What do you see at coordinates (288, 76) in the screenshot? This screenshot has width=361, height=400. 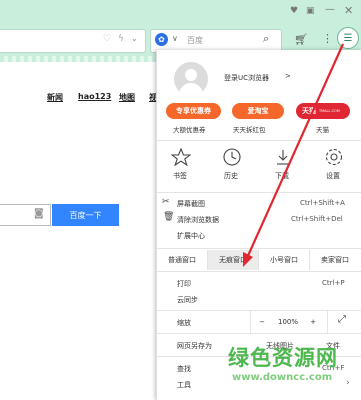 I see `login-arrow-icon: >` at bounding box center [288, 76].